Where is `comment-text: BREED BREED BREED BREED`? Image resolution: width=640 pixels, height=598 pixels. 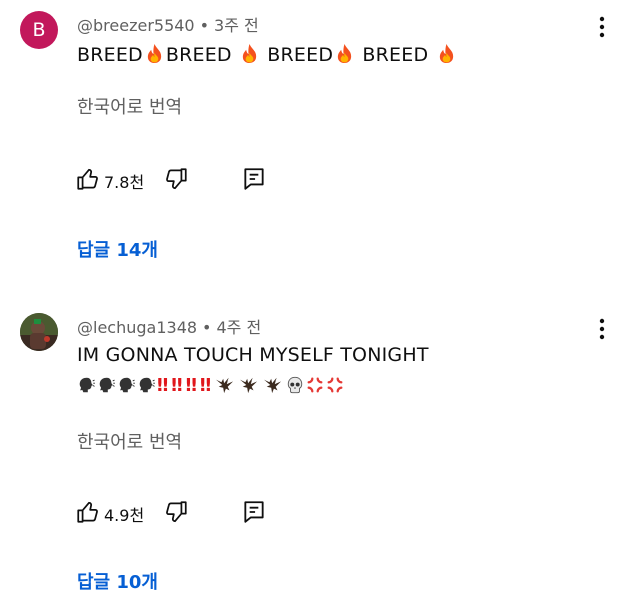
comment-text: BREED BREED BREED BREED is located at coordinates (267, 54).